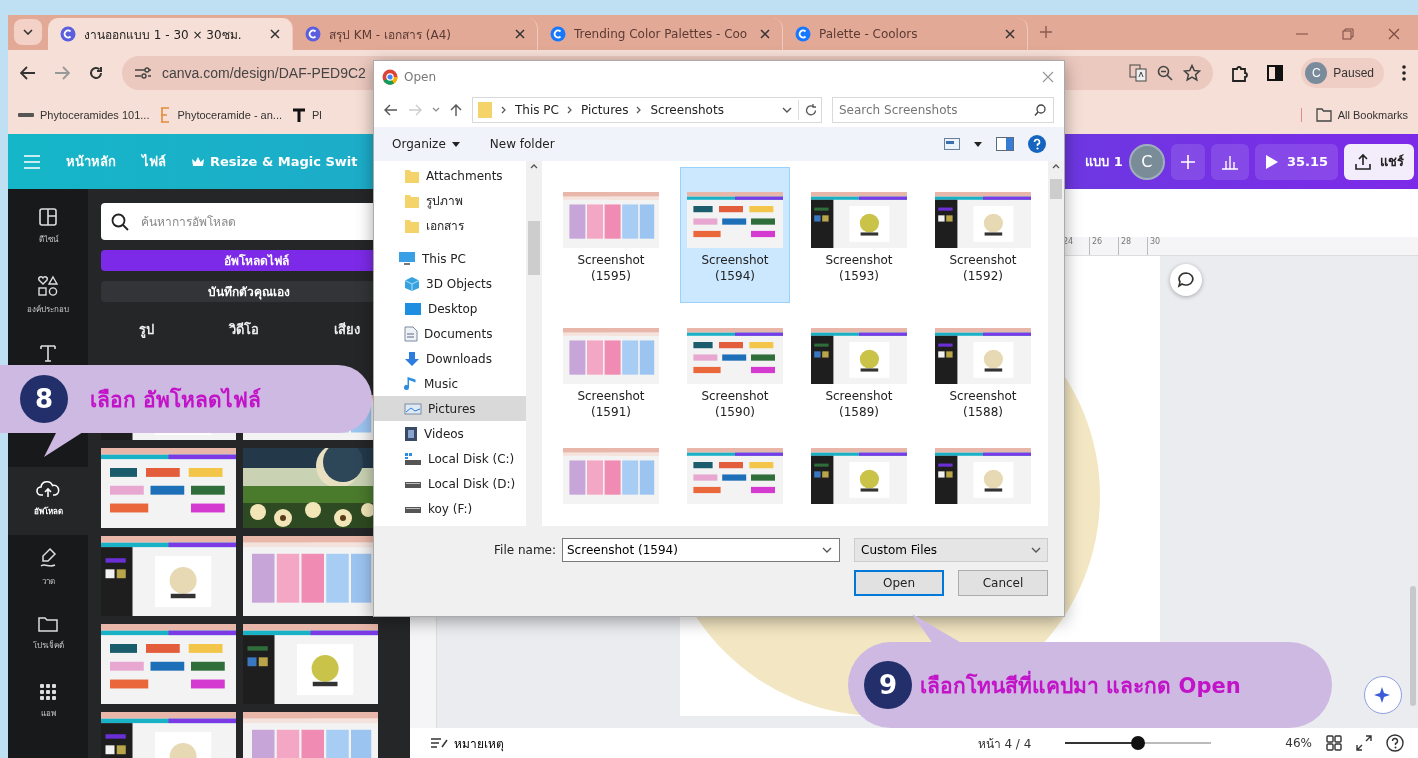 The image size is (1418, 758). What do you see at coordinates (1129, 246) in the screenshot?
I see `ruler-label: 28` at bounding box center [1129, 246].